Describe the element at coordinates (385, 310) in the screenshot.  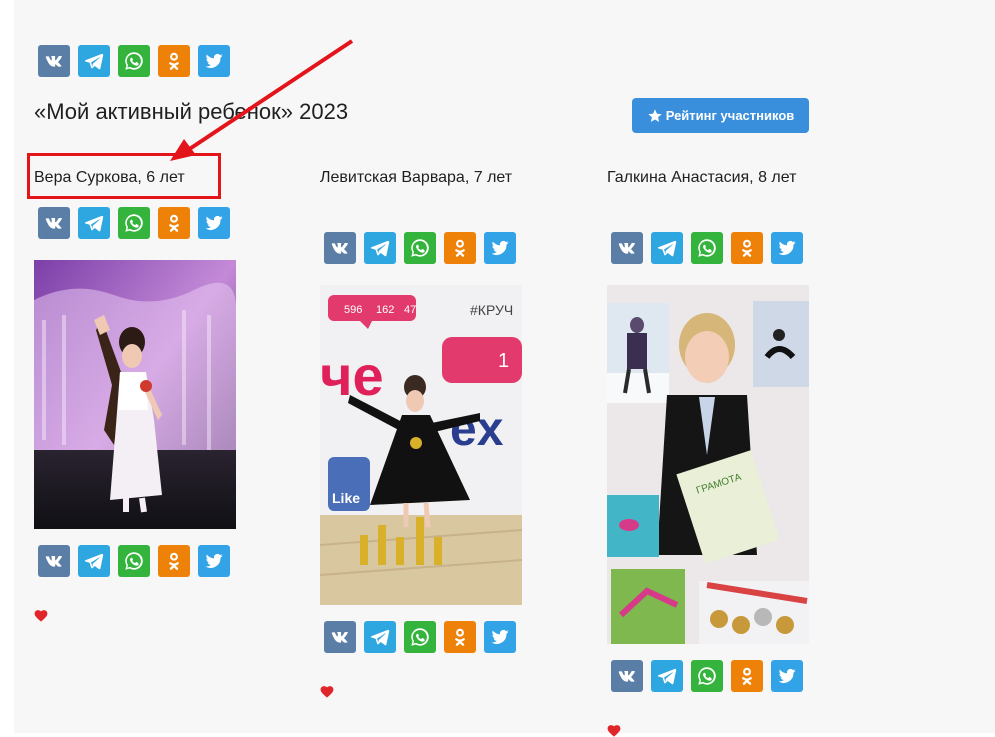
I see `overlay-likes: 162` at that location.